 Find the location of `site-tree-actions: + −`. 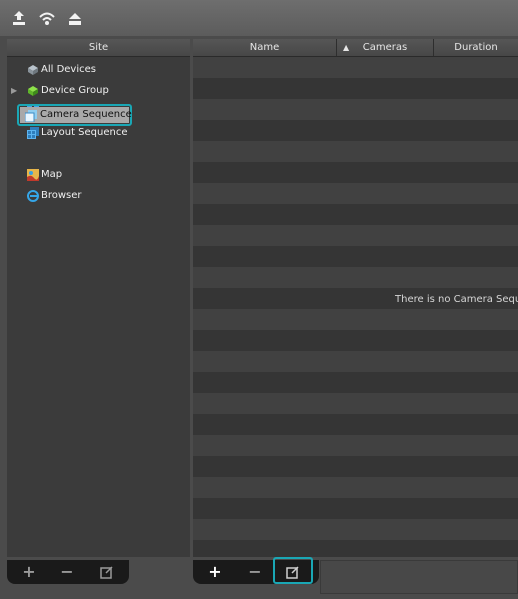

site-tree-actions: + − is located at coordinates (68, 572).